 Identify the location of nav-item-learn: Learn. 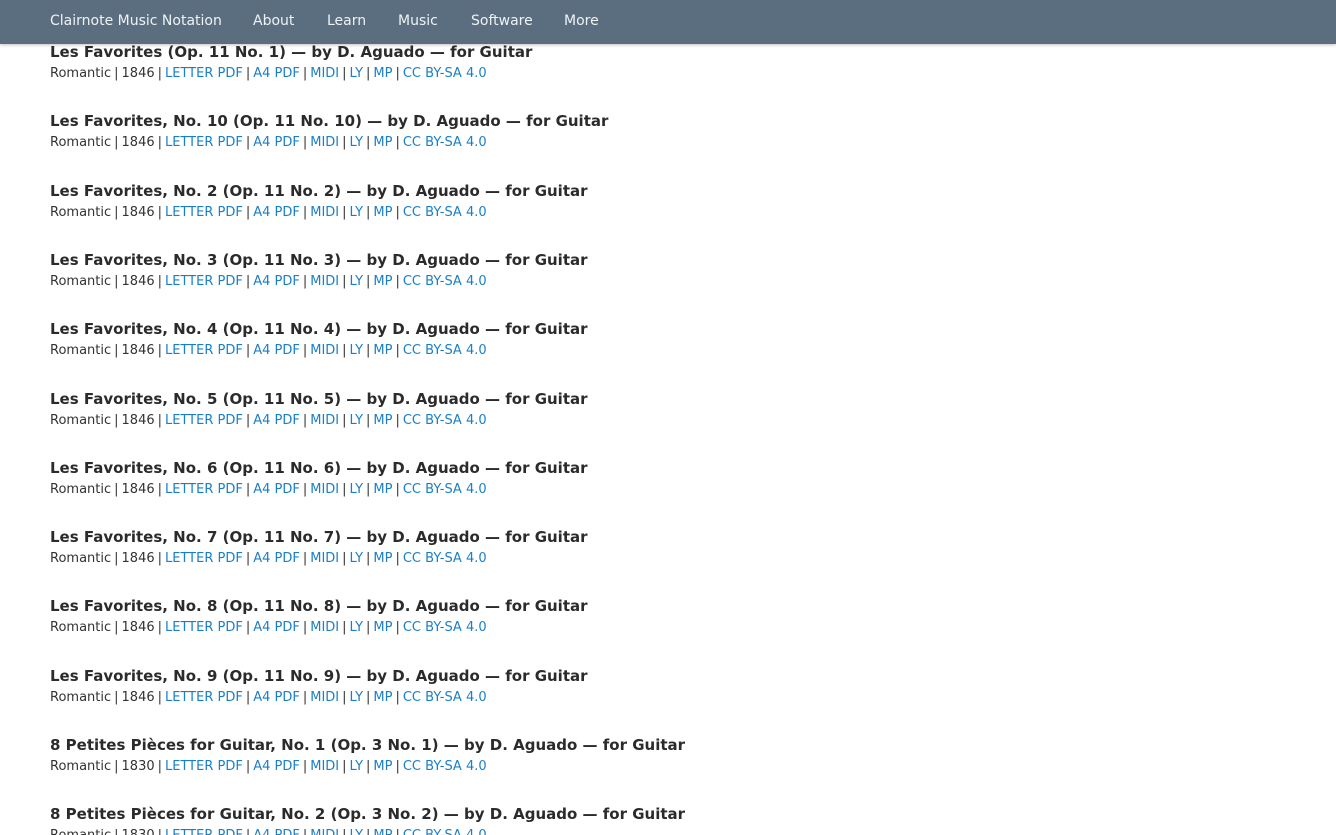
(346, 21).